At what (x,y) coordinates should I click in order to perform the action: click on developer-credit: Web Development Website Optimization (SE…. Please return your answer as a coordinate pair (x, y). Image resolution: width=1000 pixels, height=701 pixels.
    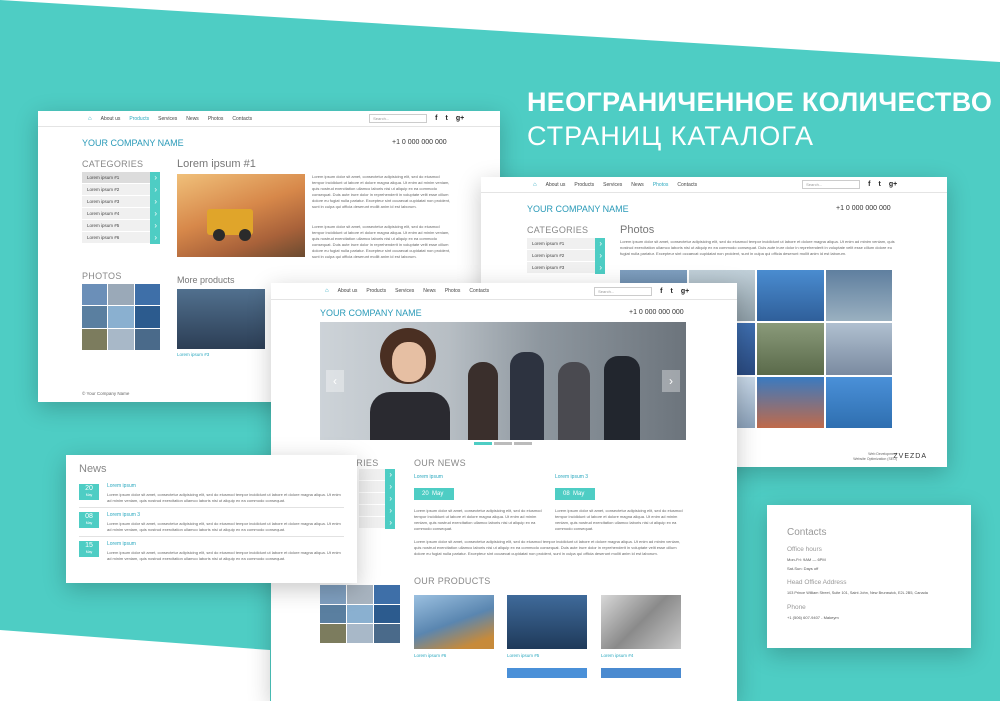
    Looking at the image, I should click on (875, 456).